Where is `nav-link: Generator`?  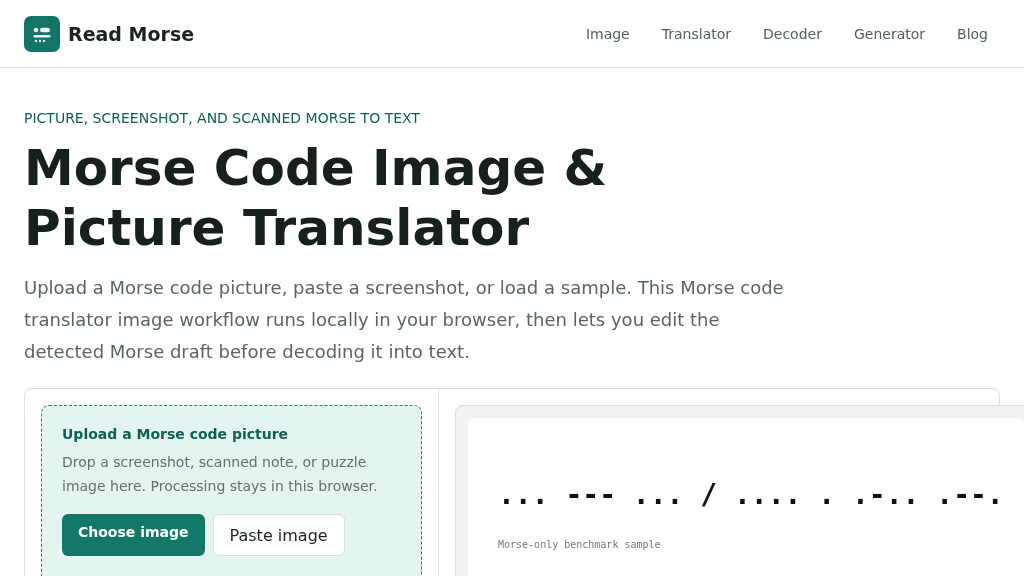 nav-link: Generator is located at coordinates (889, 33).